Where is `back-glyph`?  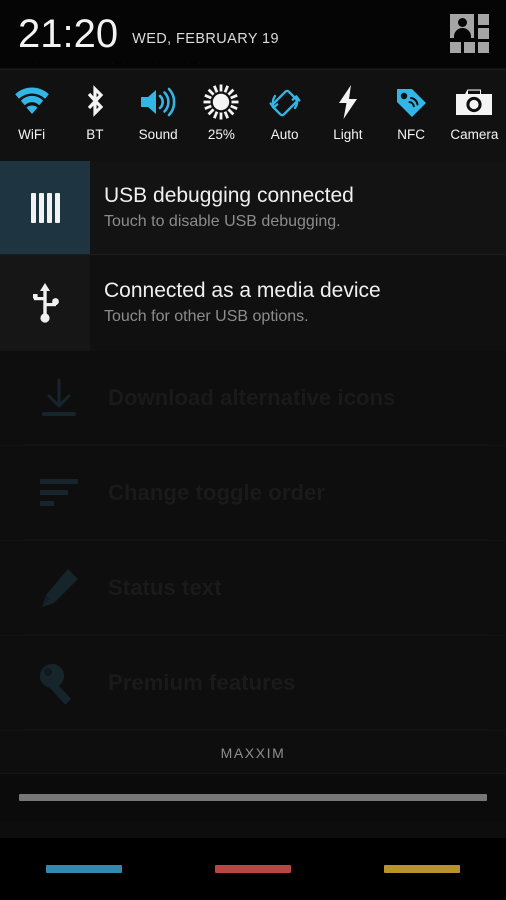
back-glyph is located at coordinates (84, 869).